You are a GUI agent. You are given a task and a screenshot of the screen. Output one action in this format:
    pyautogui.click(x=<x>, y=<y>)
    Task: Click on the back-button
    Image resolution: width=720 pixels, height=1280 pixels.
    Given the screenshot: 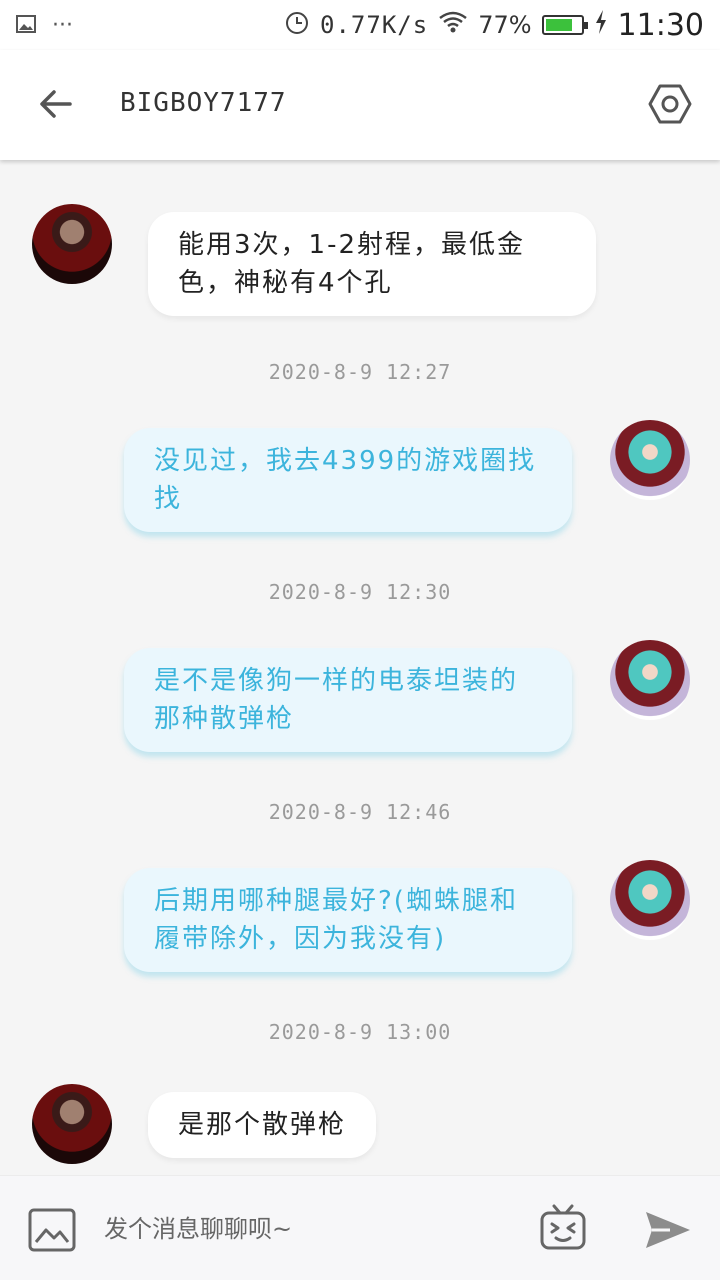 What is the action you would take?
    pyautogui.click(x=56, y=104)
    